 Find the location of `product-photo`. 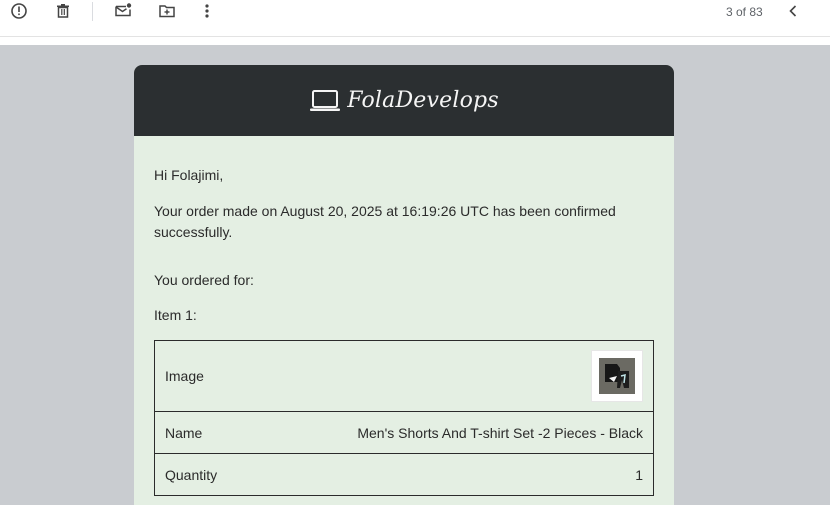

product-photo is located at coordinates (617, 376).